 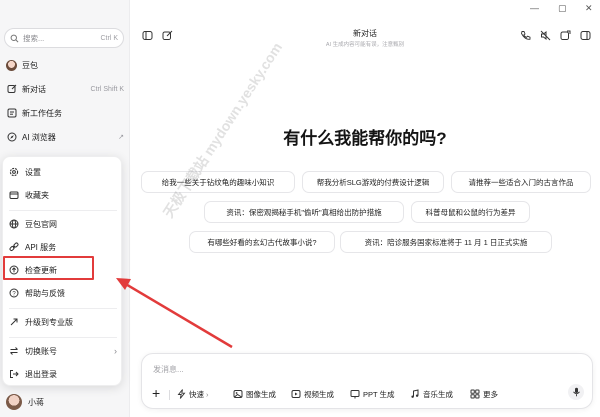 I want to click on sidebar-item-ai-browser: AI 浏览器 ↗, so click(x=65, y=137).